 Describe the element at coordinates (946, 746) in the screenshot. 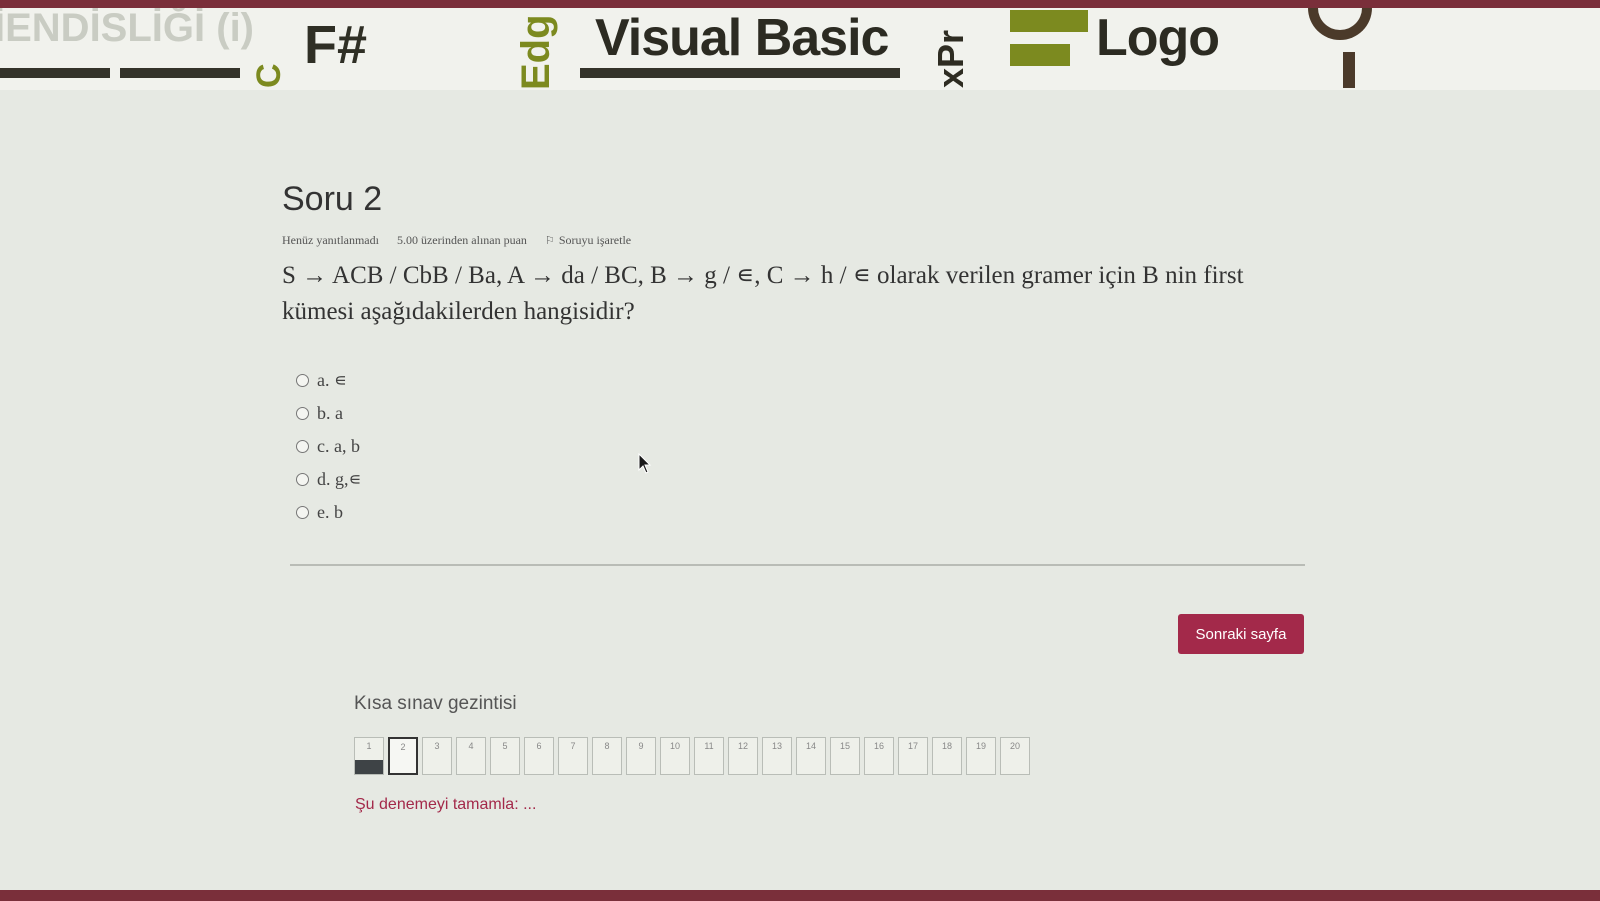

I see `quiz-nav-page-number: 18` at that location.